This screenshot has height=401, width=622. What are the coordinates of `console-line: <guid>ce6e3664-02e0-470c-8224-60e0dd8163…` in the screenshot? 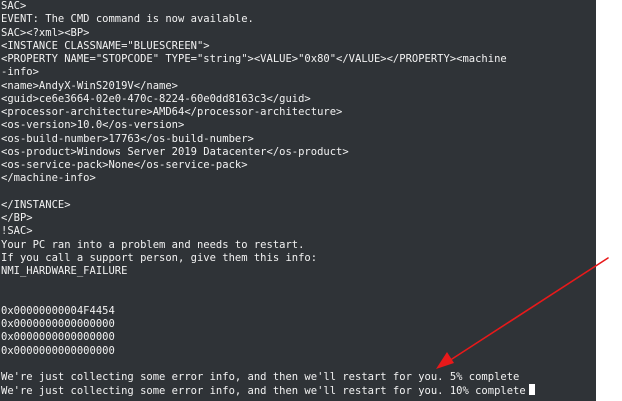 It's located at (156, 98).